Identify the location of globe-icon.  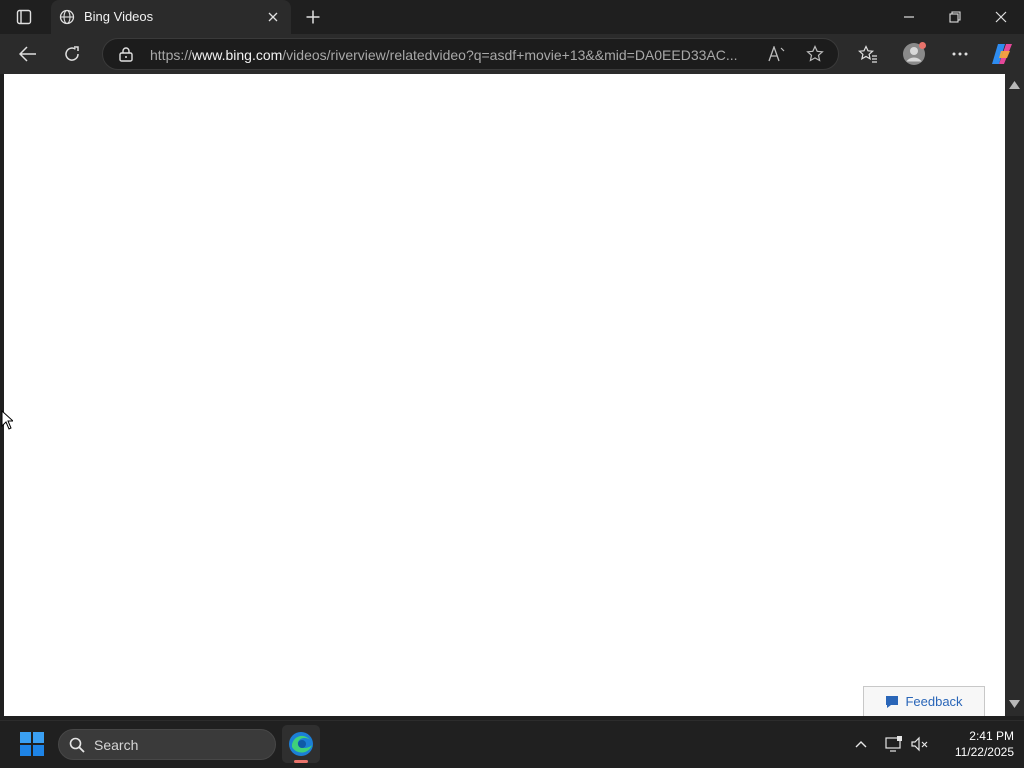
(67, 17).